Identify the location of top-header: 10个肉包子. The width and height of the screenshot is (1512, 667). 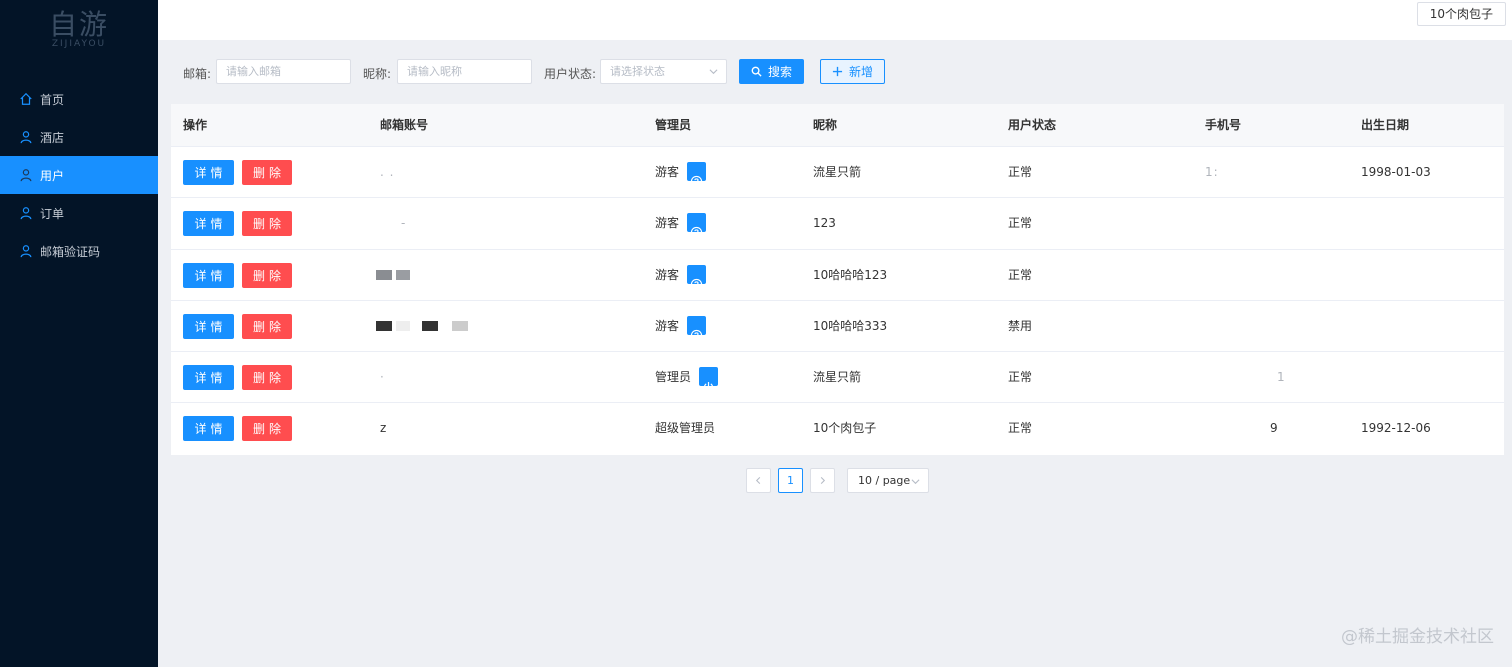
(835, 20).